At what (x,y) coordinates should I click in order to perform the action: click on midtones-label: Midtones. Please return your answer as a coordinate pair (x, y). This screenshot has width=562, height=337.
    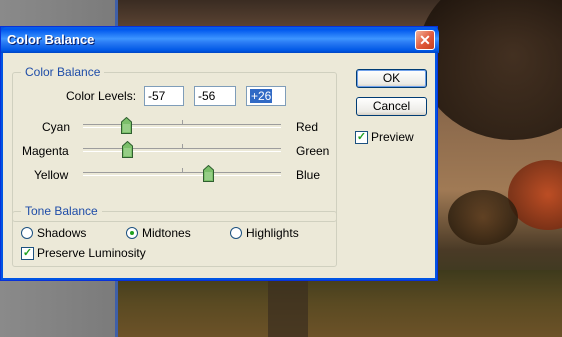
    Looking at the image, I should click on (166, 233).